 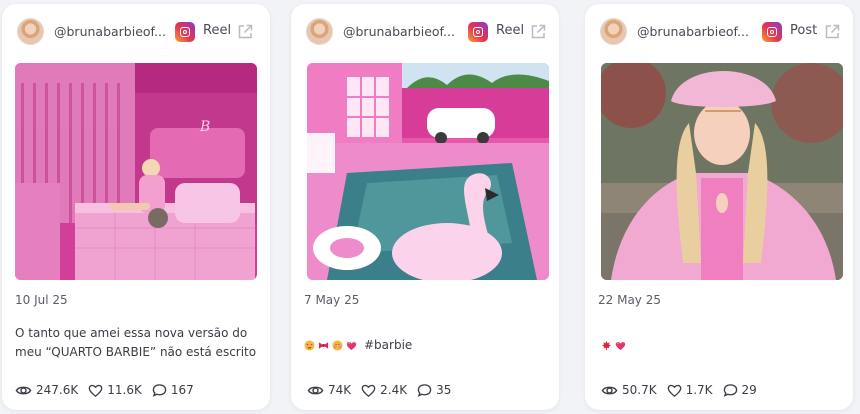 What do you see at coordinates (340, 390) in the screenshot?
I see `views-count: 74K` at bounding box center [340, 390].